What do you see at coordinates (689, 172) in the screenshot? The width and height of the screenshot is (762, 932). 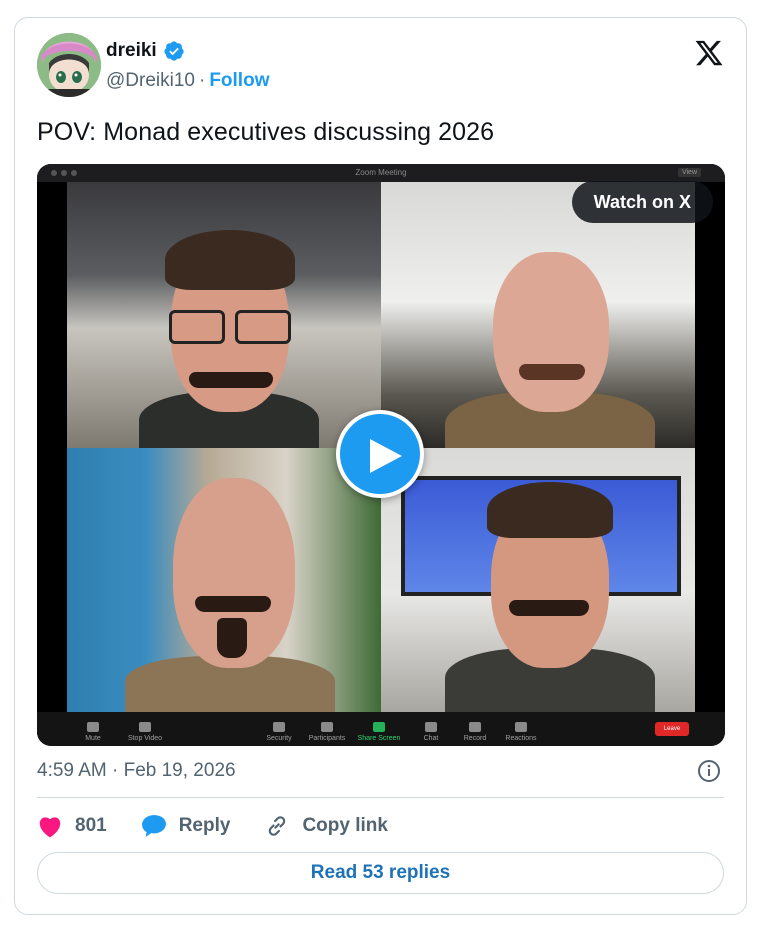 I see `zoom-view-label: View` at bounding box center [689, 172].